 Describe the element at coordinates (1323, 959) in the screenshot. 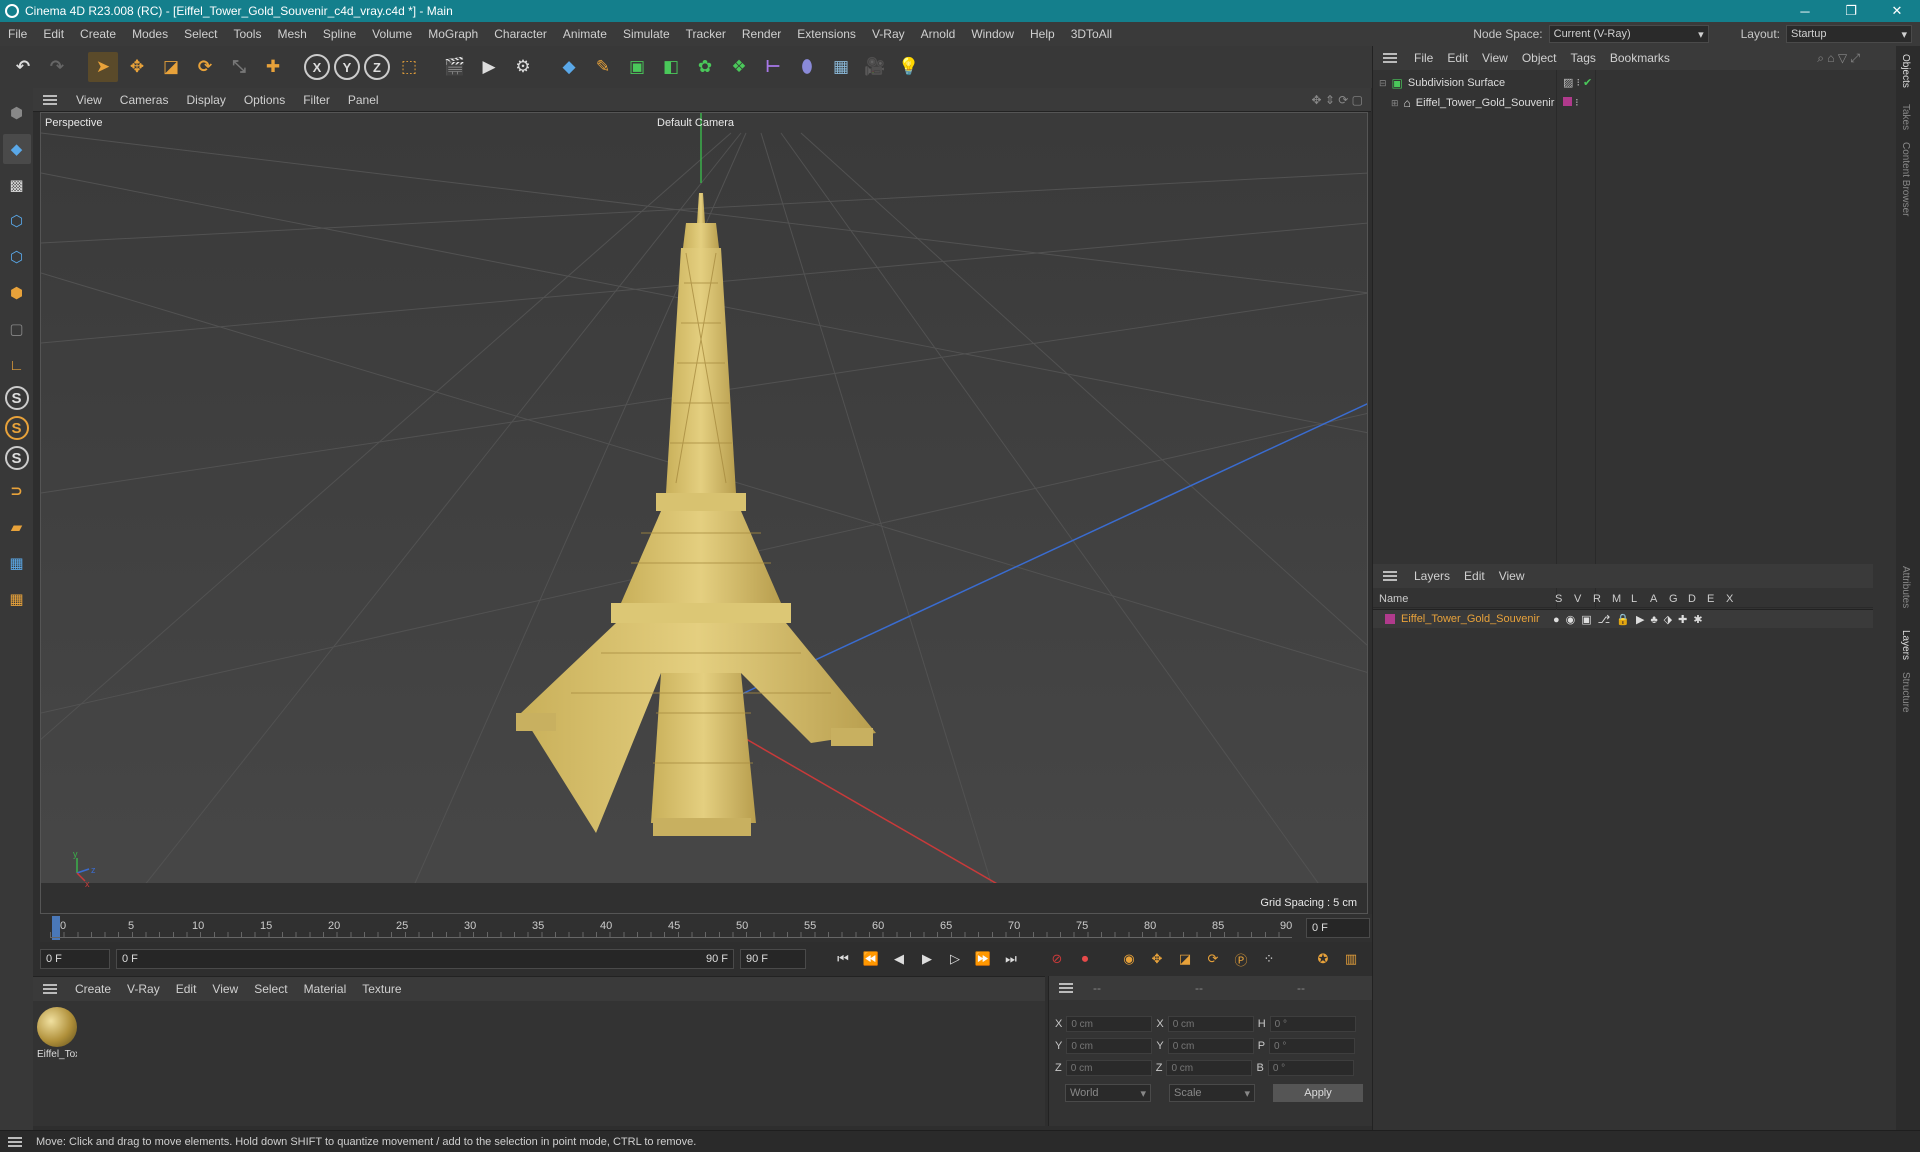

I see `motion-system-icon: ✪` at that location.